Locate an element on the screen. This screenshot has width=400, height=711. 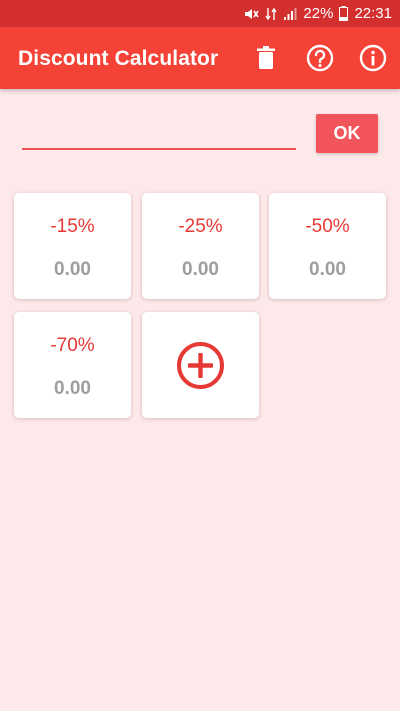
help-button is located at coordinates (320, 58).